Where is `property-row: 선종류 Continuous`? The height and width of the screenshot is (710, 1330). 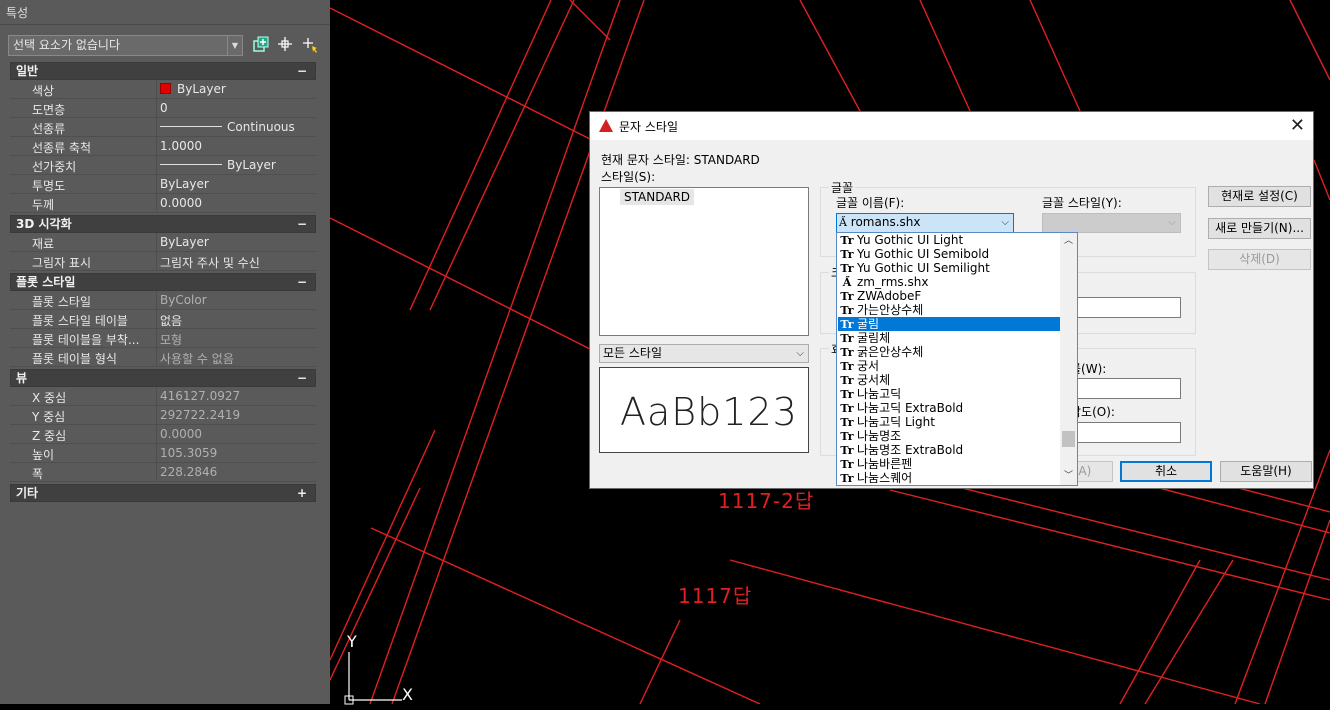 property-row: 선종류 Continuous is located at coordinates (163, 127).